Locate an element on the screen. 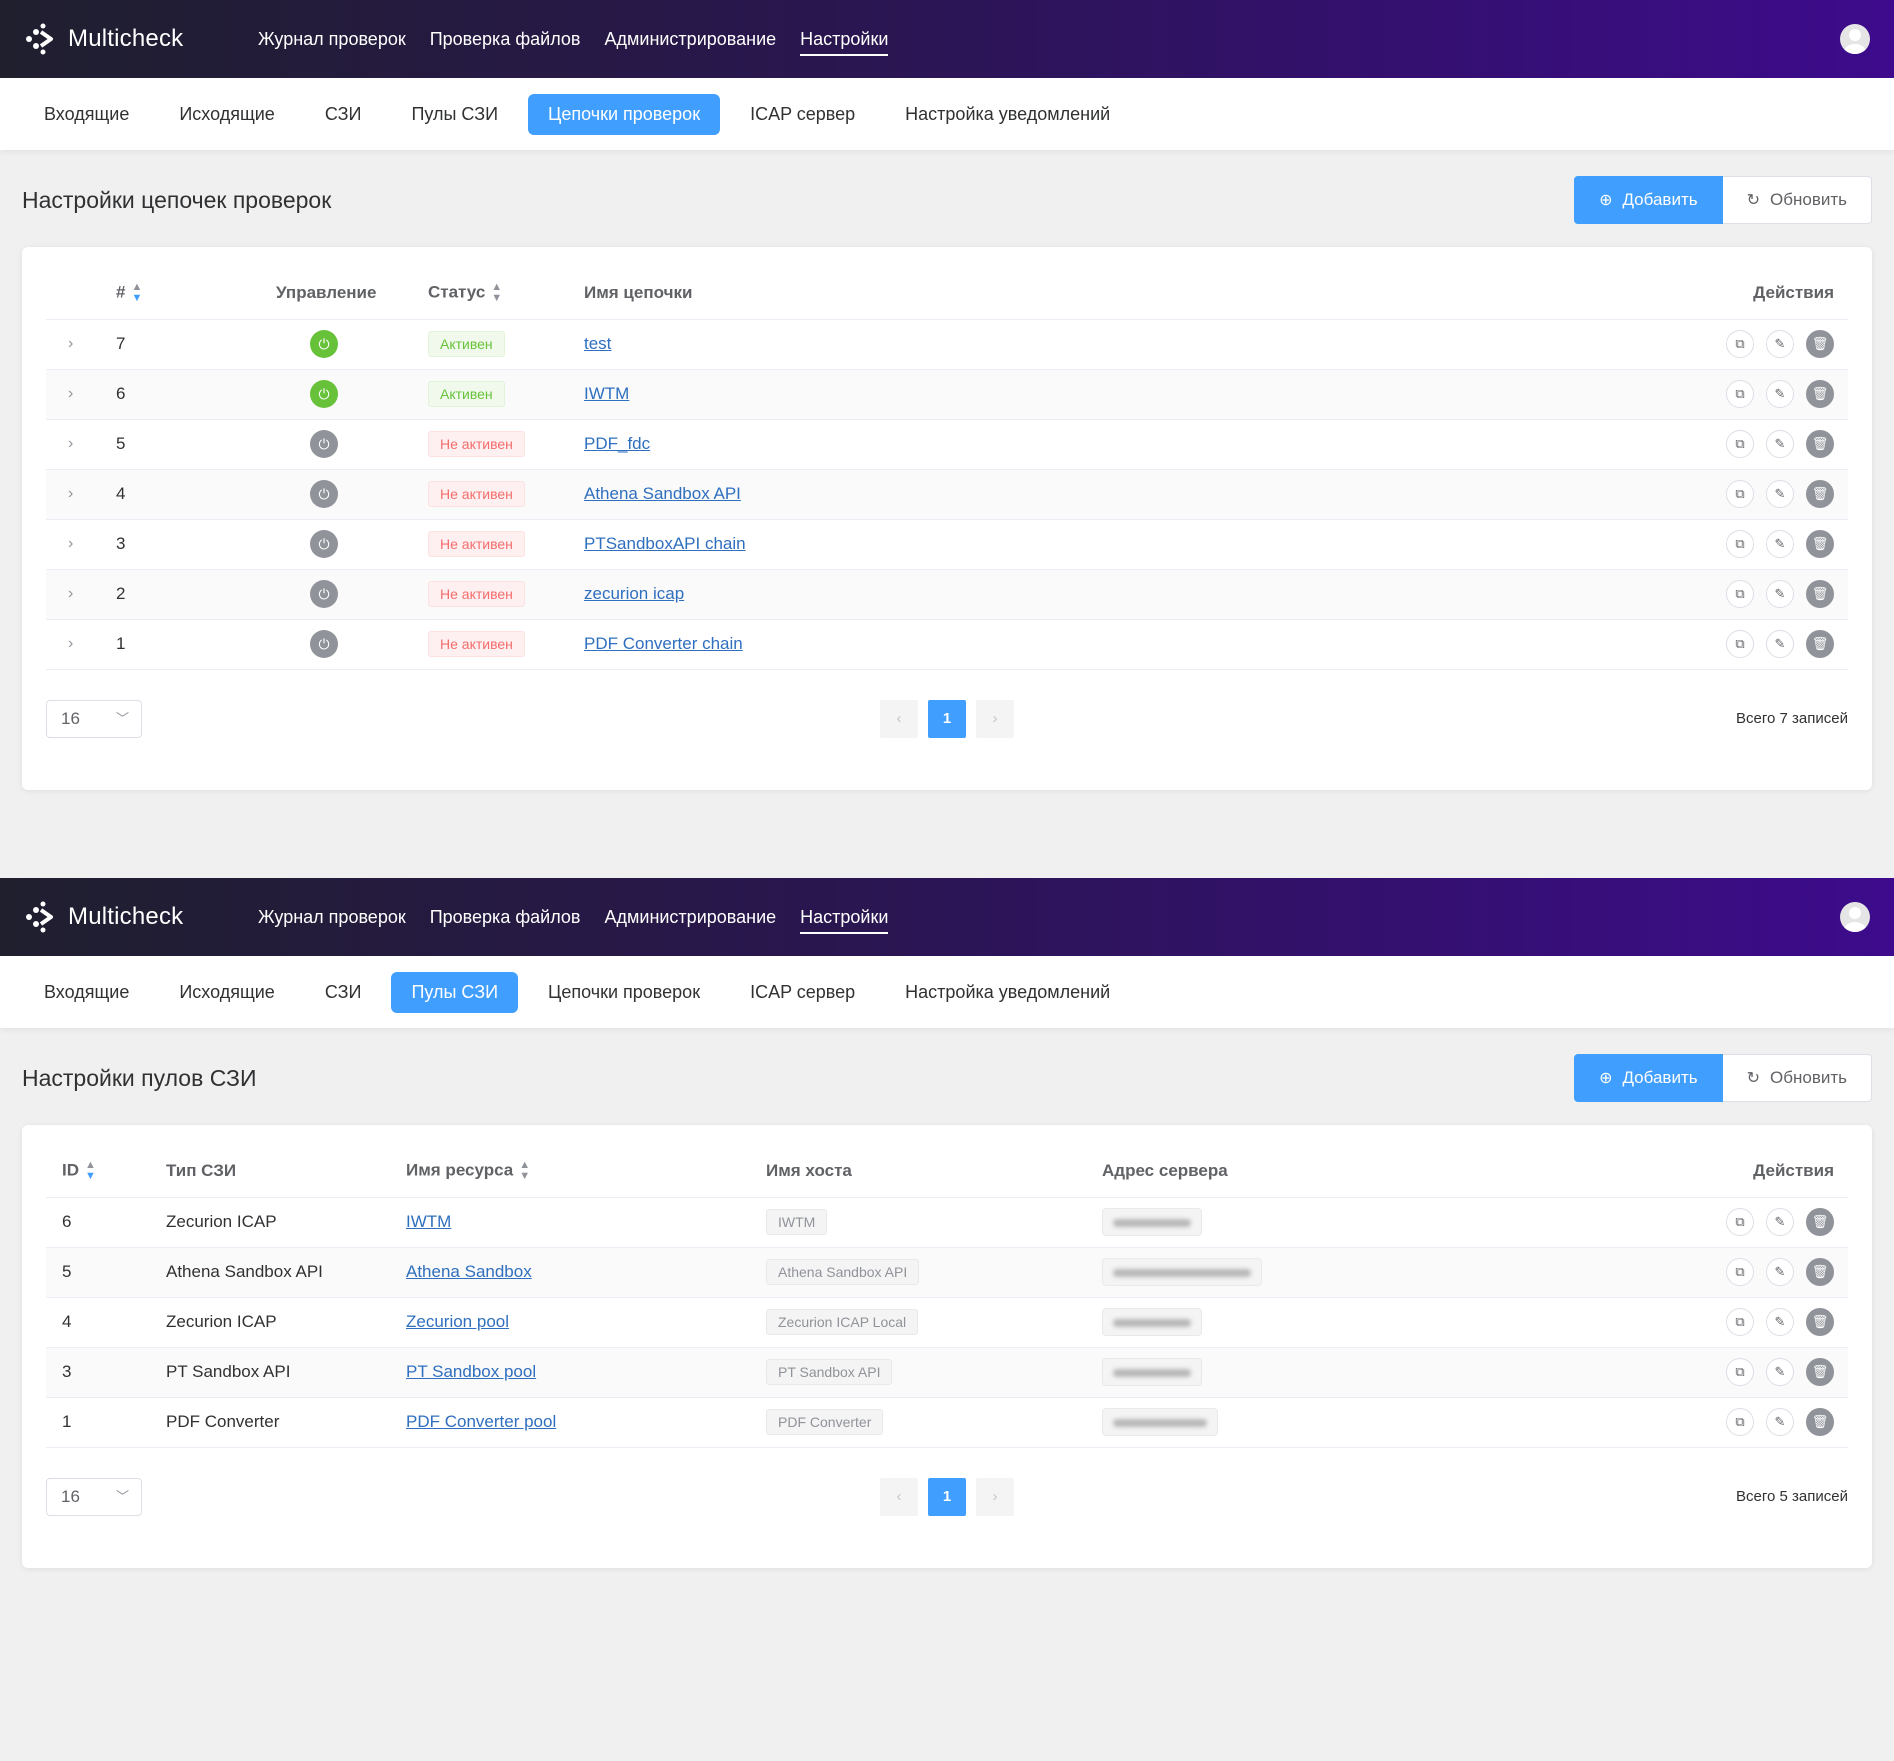  chain-name-link: test is located at coordinates (597, 343).